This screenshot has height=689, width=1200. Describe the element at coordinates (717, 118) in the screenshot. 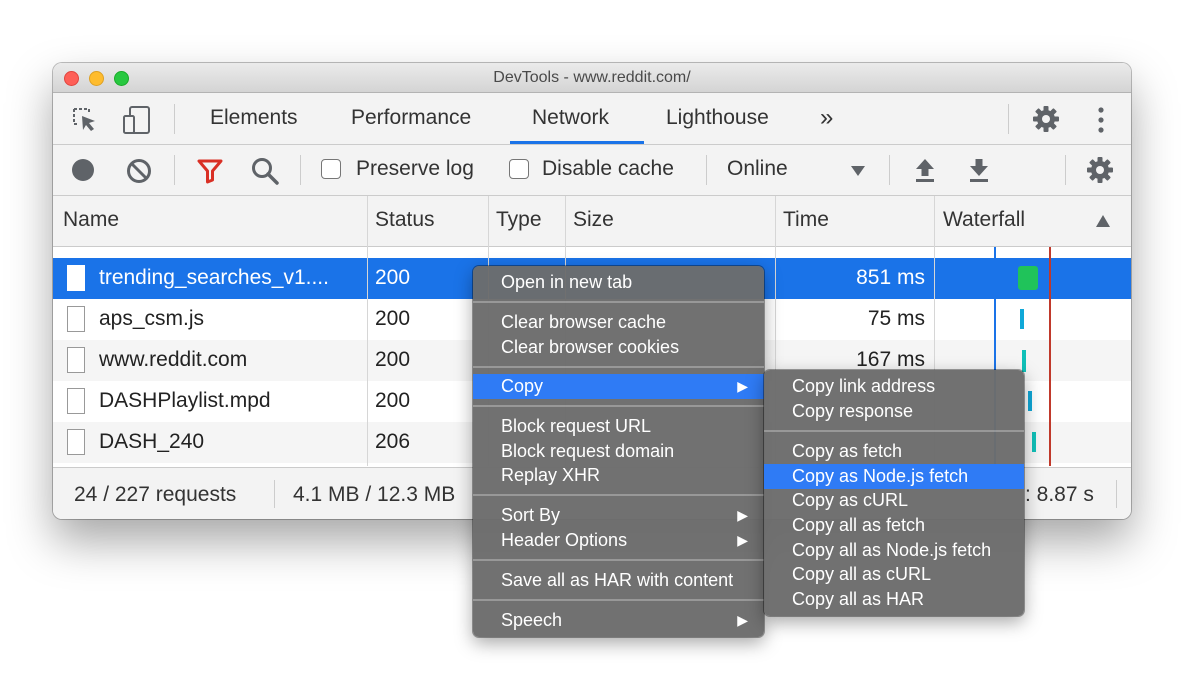

I see `tab-lighthouse: Lighthouse` at that location.